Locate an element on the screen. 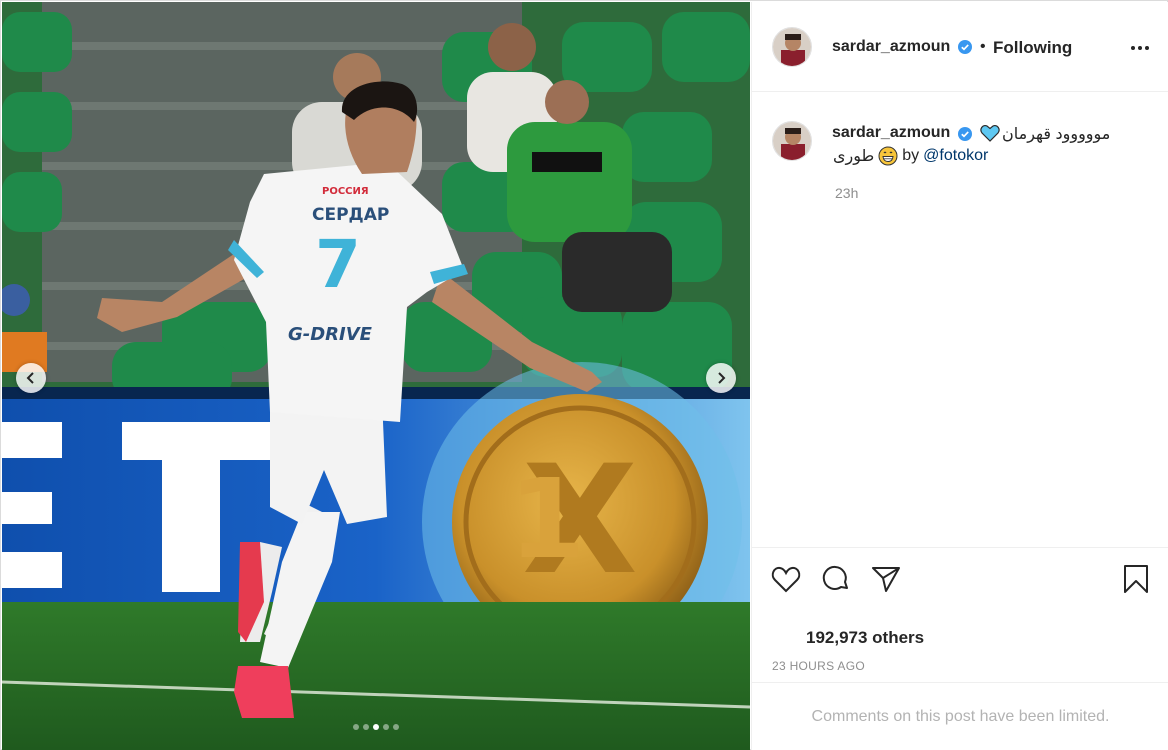 This screenshot has height=750, width=1168. caption-timestamp: 23h is located at coordinates (846, 193).